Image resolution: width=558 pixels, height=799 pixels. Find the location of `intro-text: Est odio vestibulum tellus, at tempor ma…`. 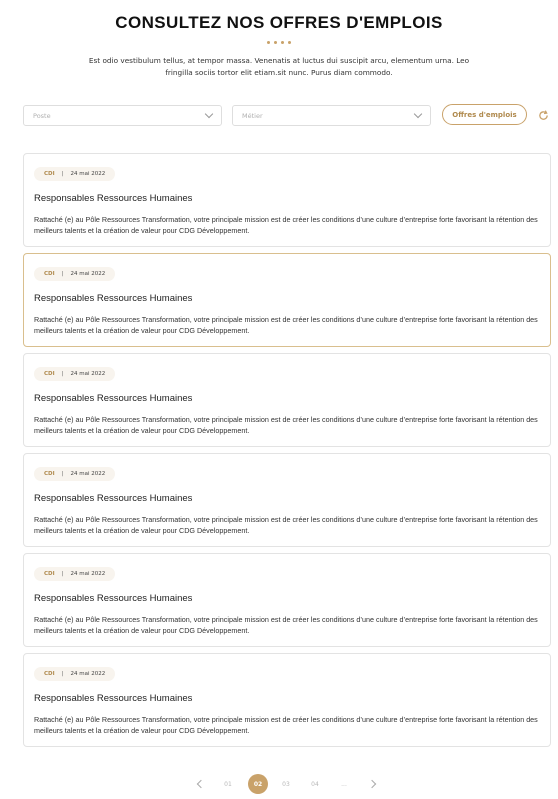

intro-text: Est odio vestibulum tellus, at tempor ma… is located at coordinates (279, 66).